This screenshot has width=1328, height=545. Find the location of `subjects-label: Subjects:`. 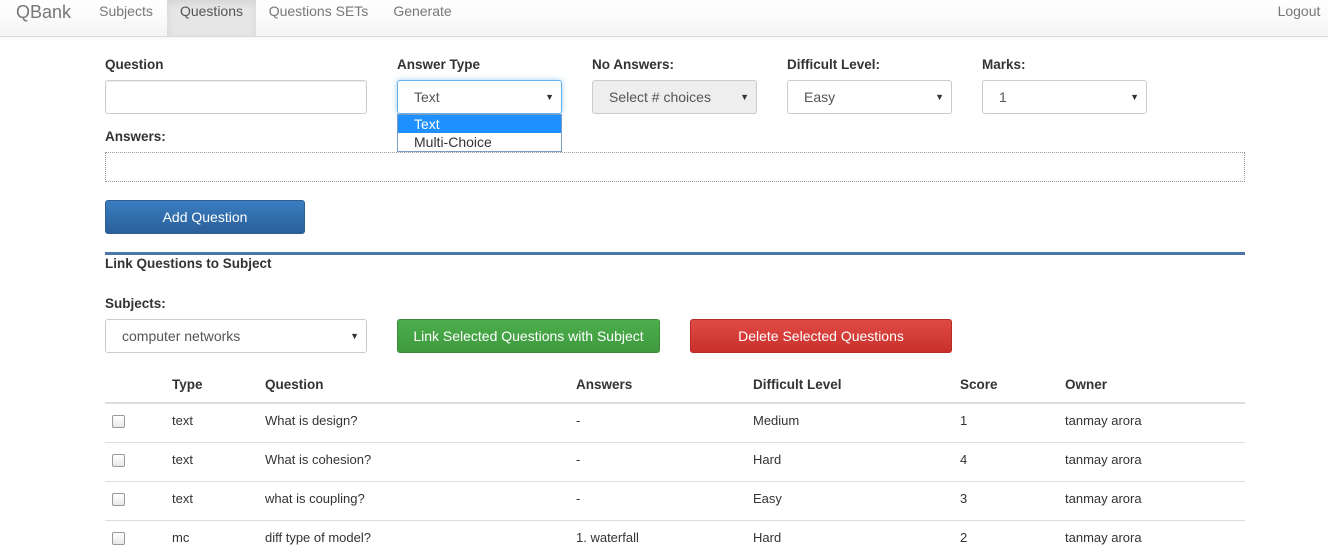

subjects-label: Subjects: is located at coordinates (135, 303).